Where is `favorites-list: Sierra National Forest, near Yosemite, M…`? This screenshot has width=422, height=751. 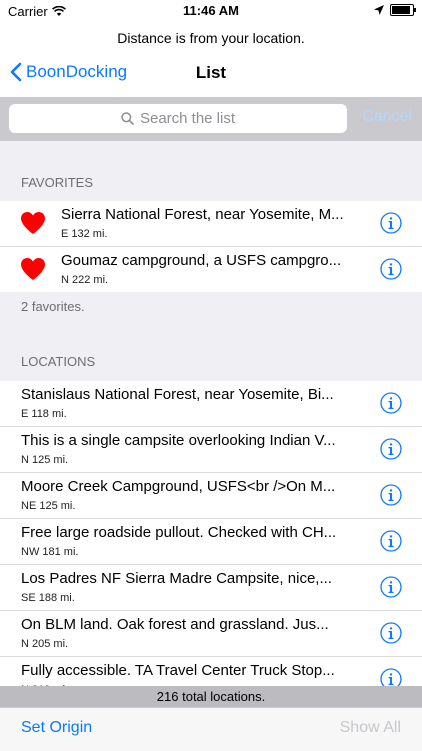 favorites-list: Sierra National Forest, near Yosemite, M… is located at coordinates (211, 246).